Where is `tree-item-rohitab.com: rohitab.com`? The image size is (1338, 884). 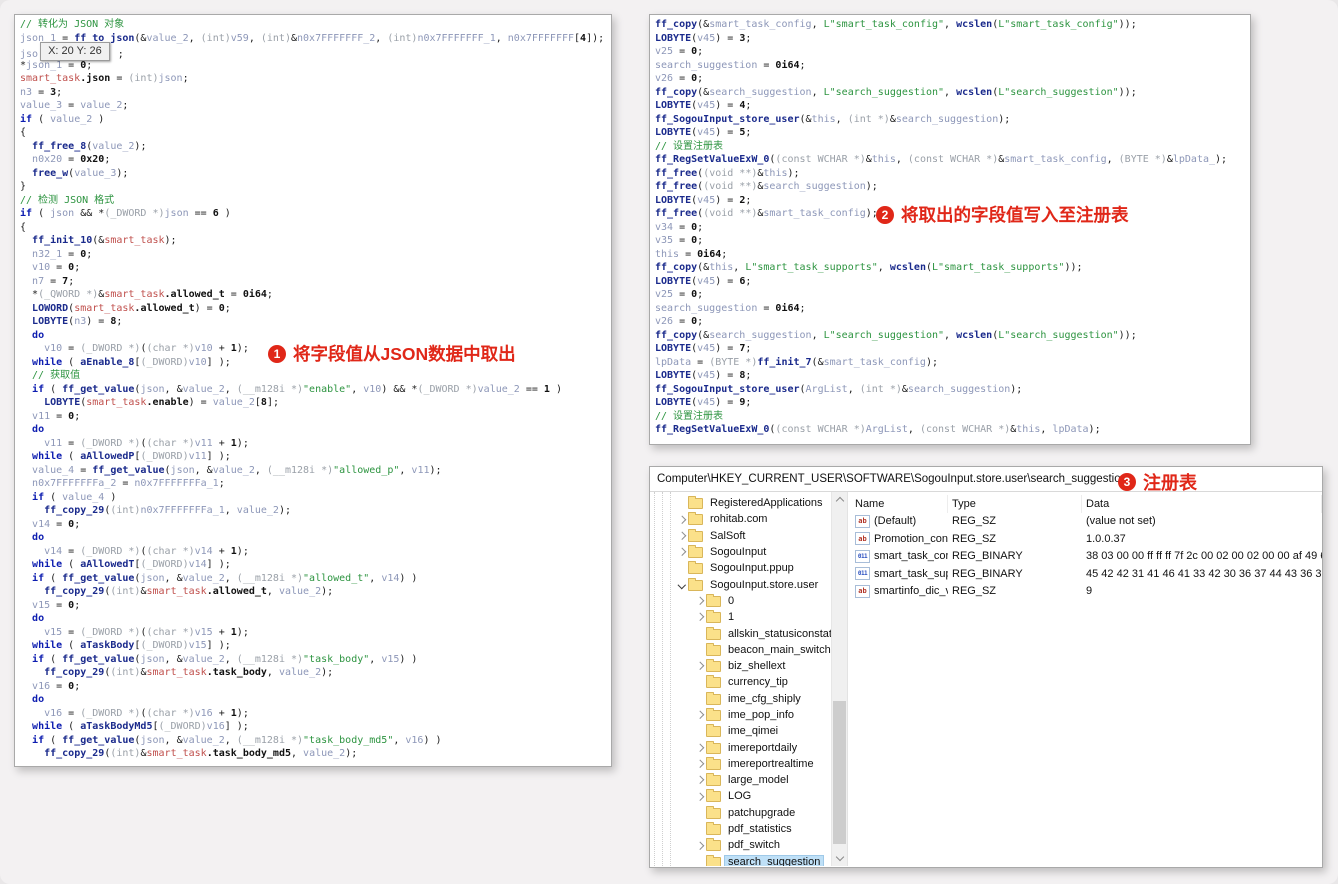
tree-item-rohitab.com: rohitab.com is located at coordinates (740, 519).